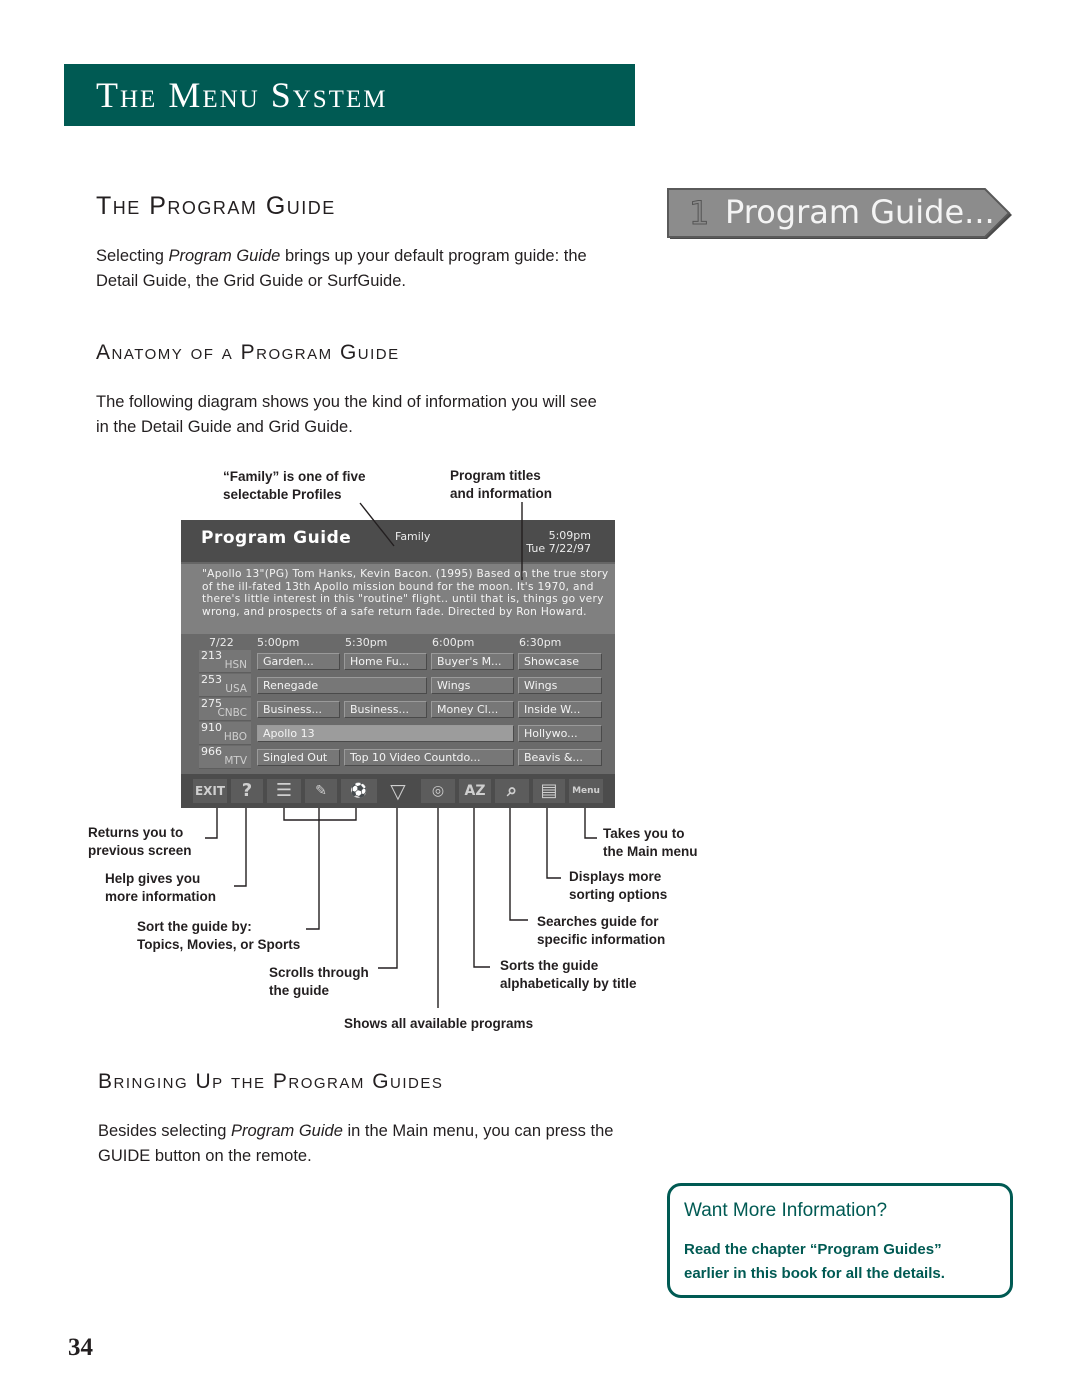  Describe the element at coordinates (388, 888) in the screenshot. I see `leader-scroll` at that location.